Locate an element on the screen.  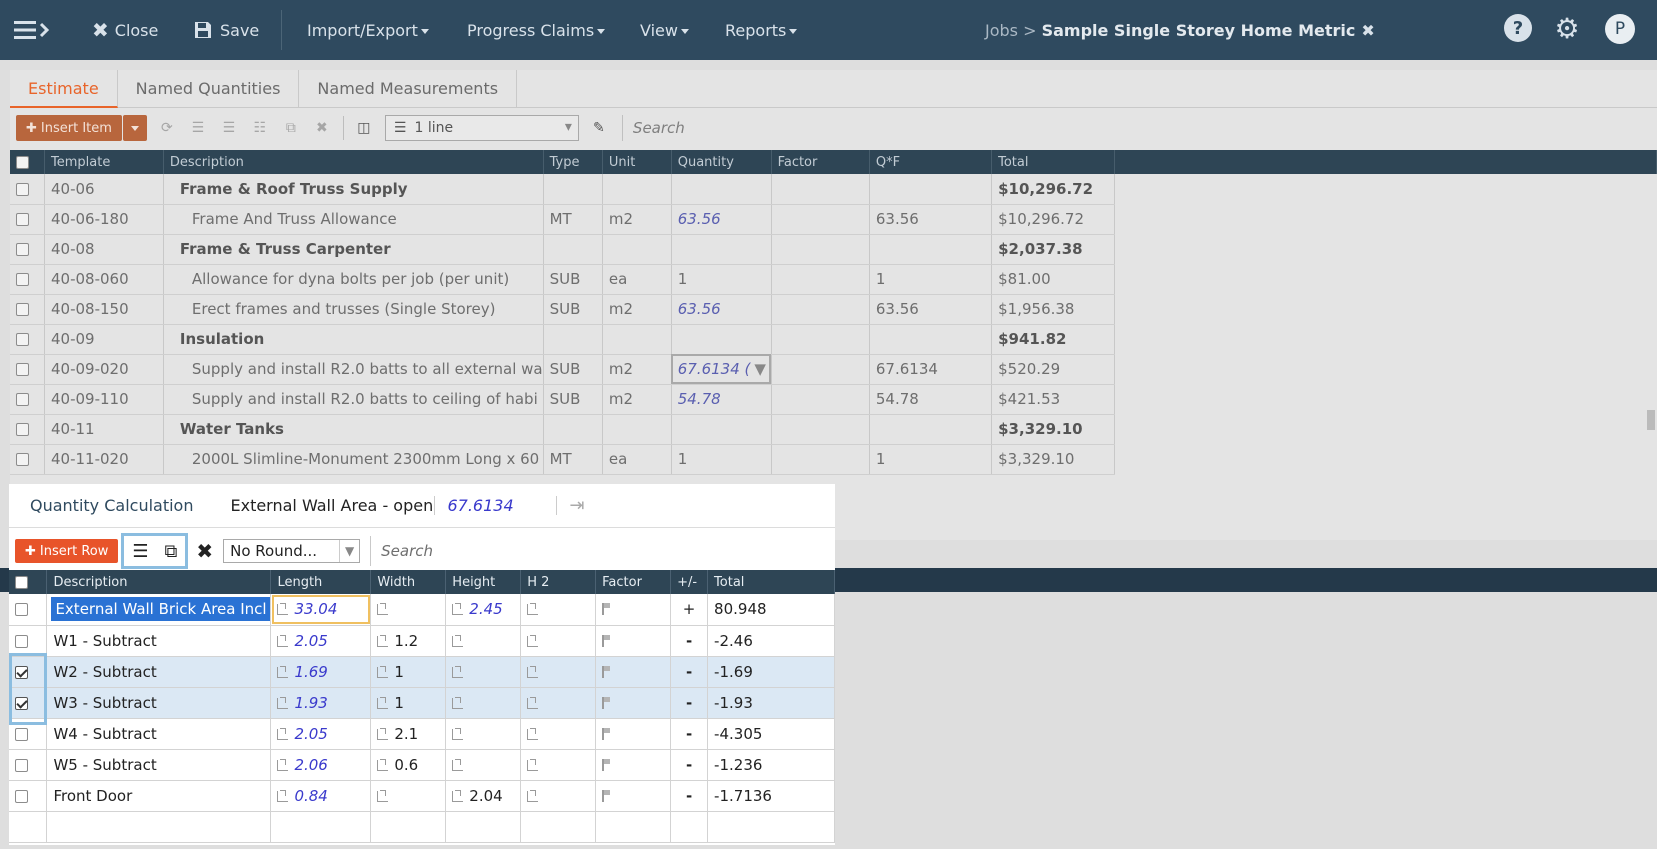
cell-length: 1.69 is located at coordinates (321, 672).